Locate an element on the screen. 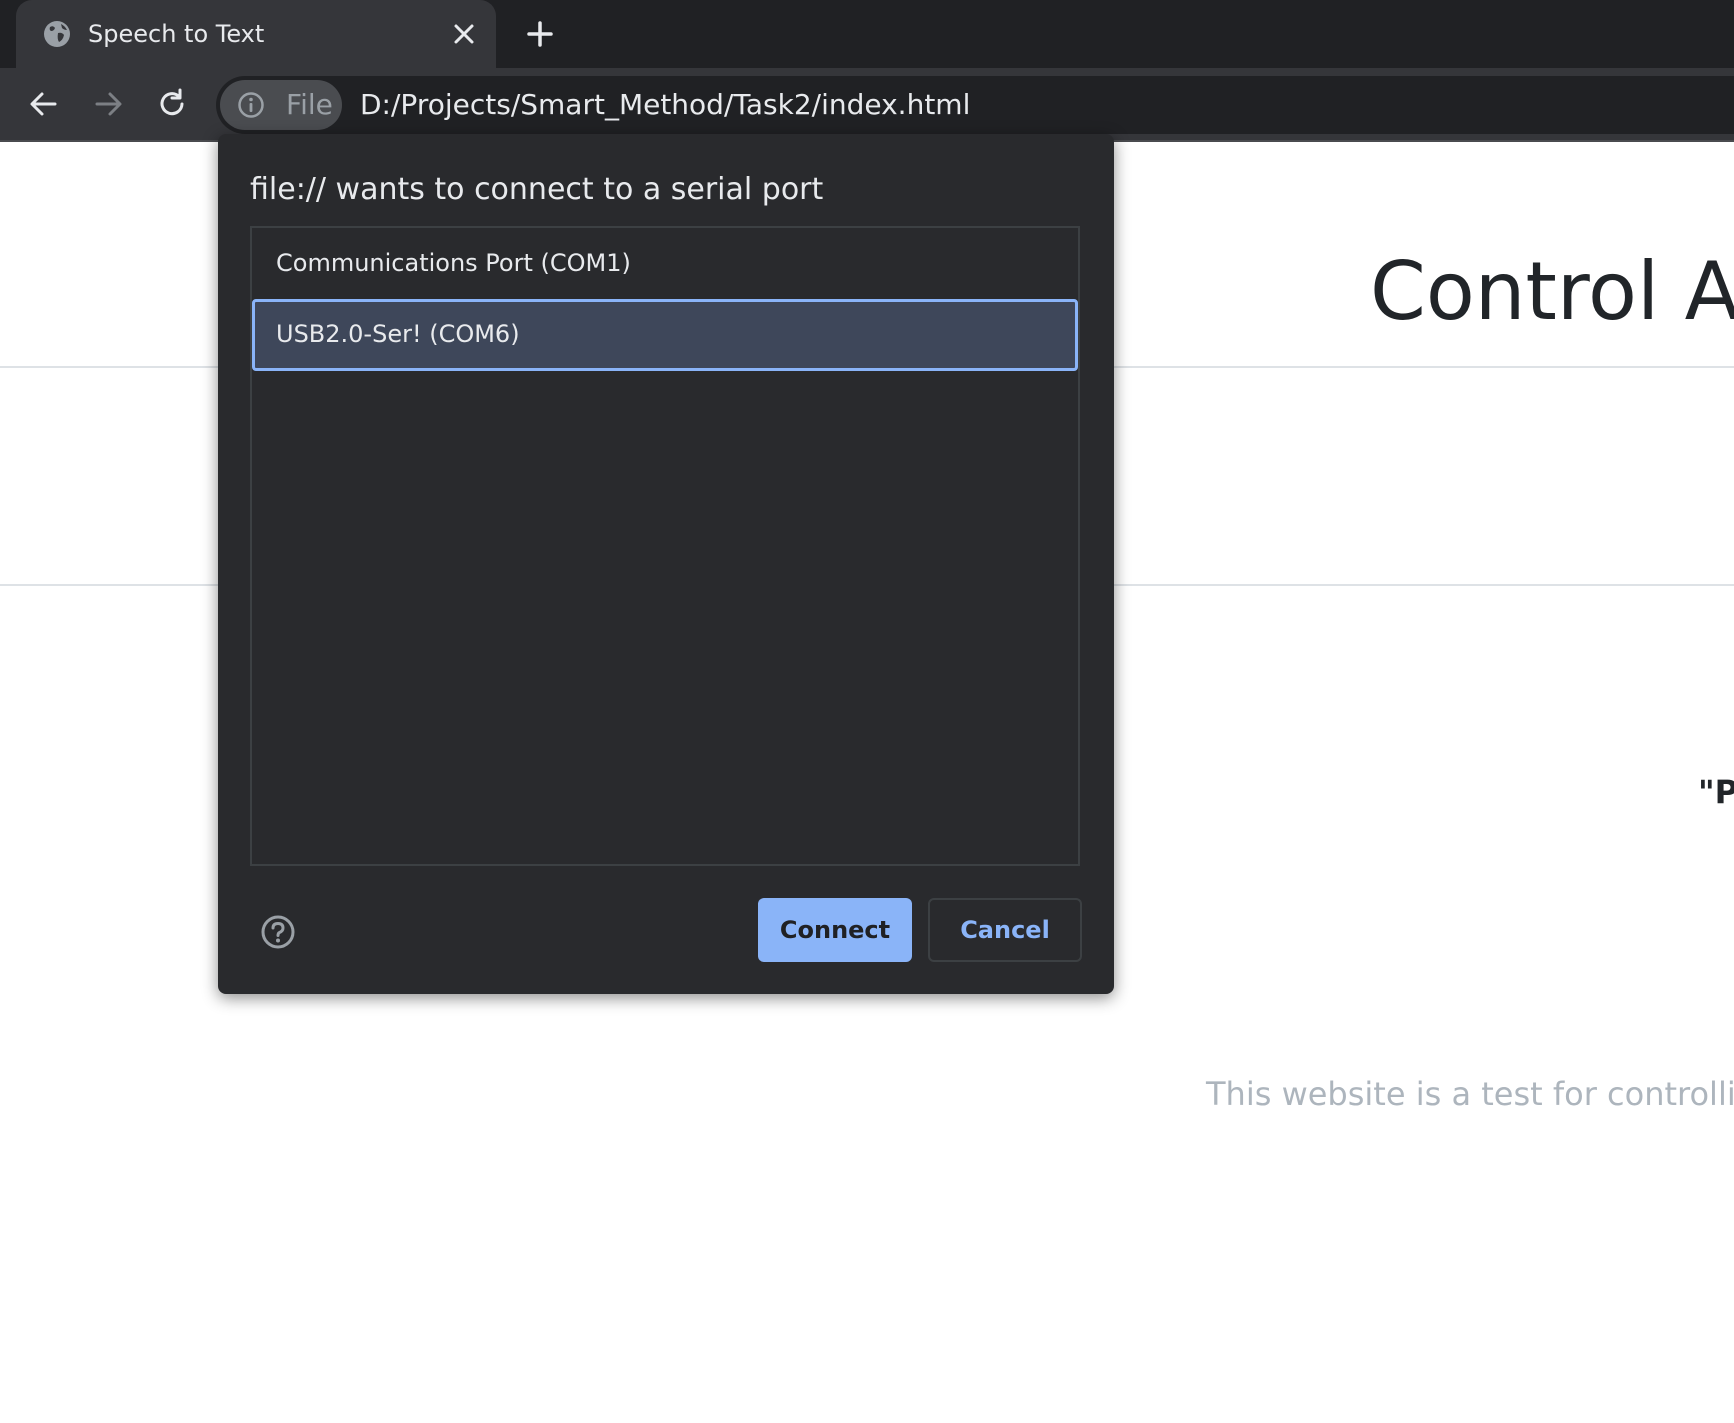  site-chip-label: File is located at coordinates (309, 104).